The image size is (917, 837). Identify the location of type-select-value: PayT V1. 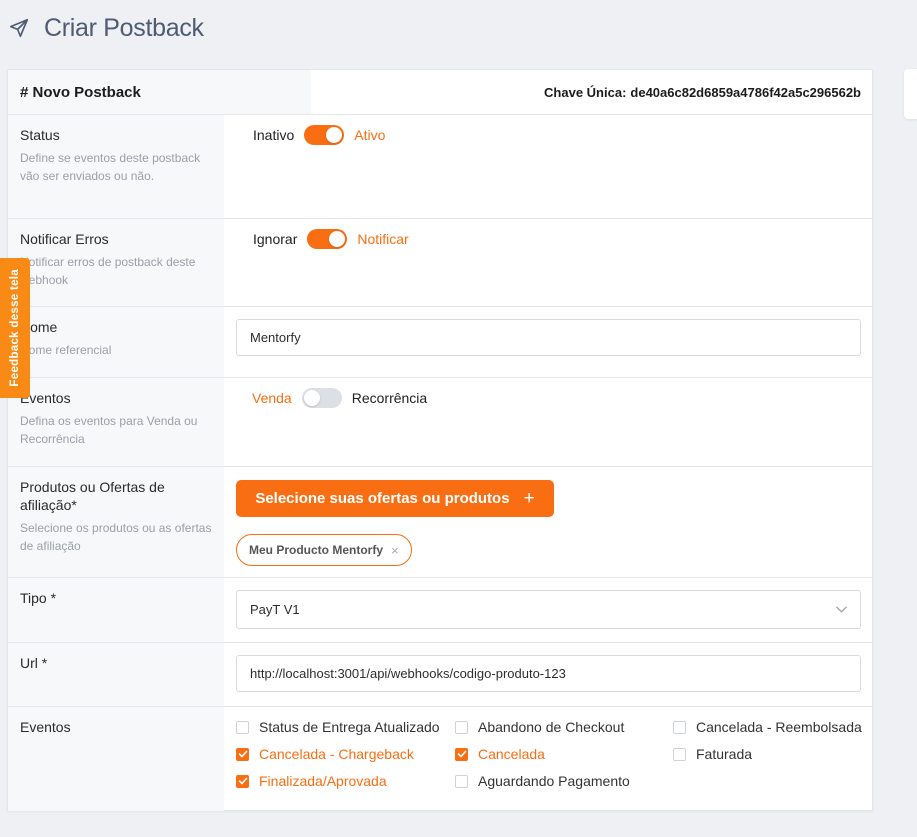
(275, 609).